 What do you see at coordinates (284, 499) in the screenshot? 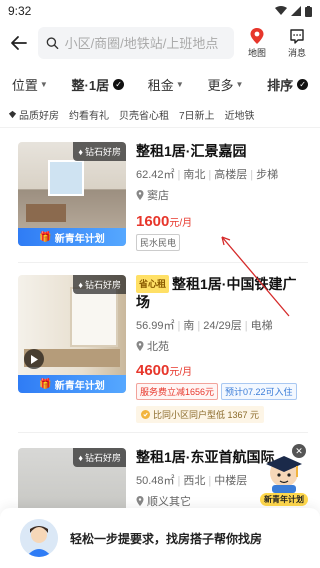
I see `floating-promo-label: 新青年计划` at bounding box center [284, 499].